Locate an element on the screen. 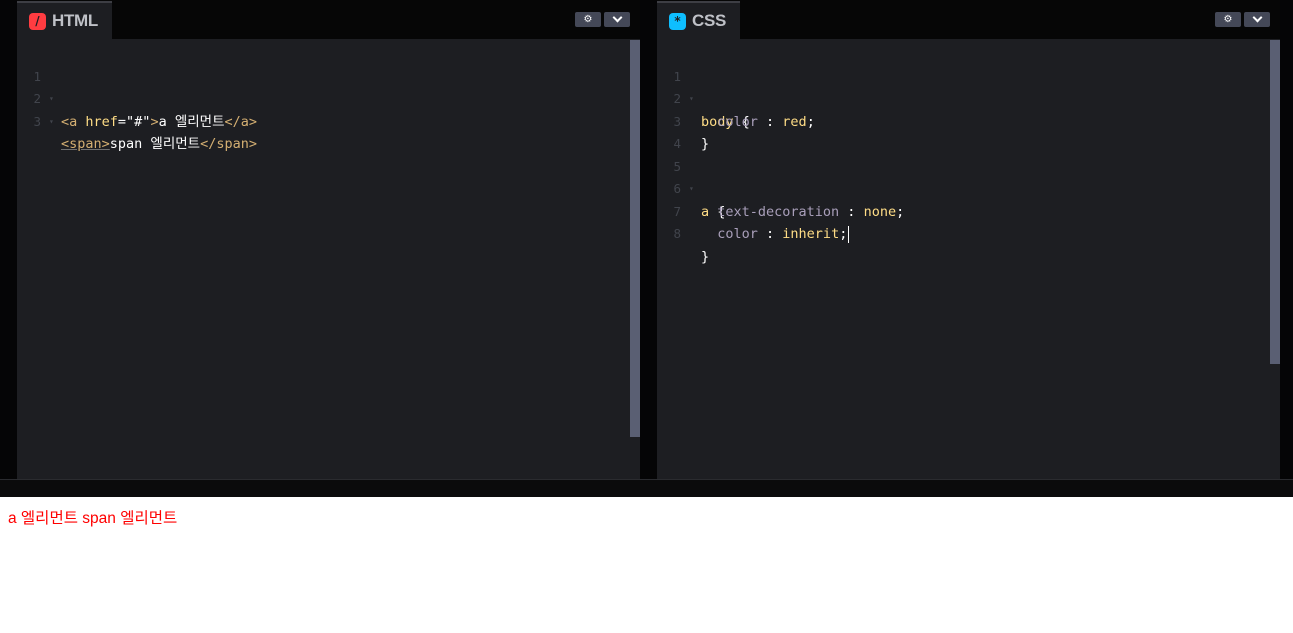  tab-html: / HTML is located at coordinates (65, 20).